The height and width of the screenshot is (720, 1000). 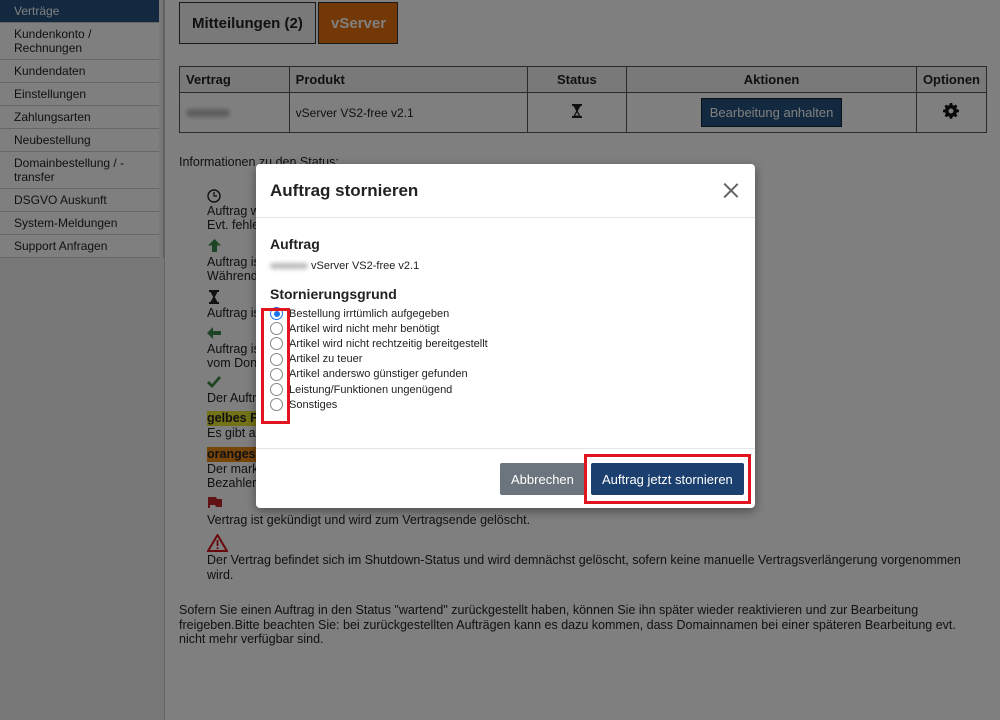 What do you see at coordinates (378, 374) in the screenshot?
I see `reason-label: Artikel anderswo günstiger gefunden` at bounding box center [378, 374].